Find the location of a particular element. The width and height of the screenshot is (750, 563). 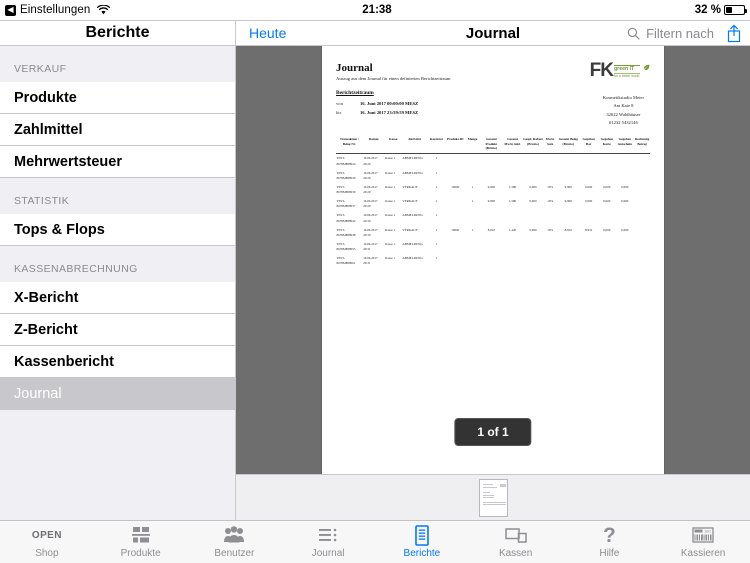

search-icon is located at coordinates (633, 33).